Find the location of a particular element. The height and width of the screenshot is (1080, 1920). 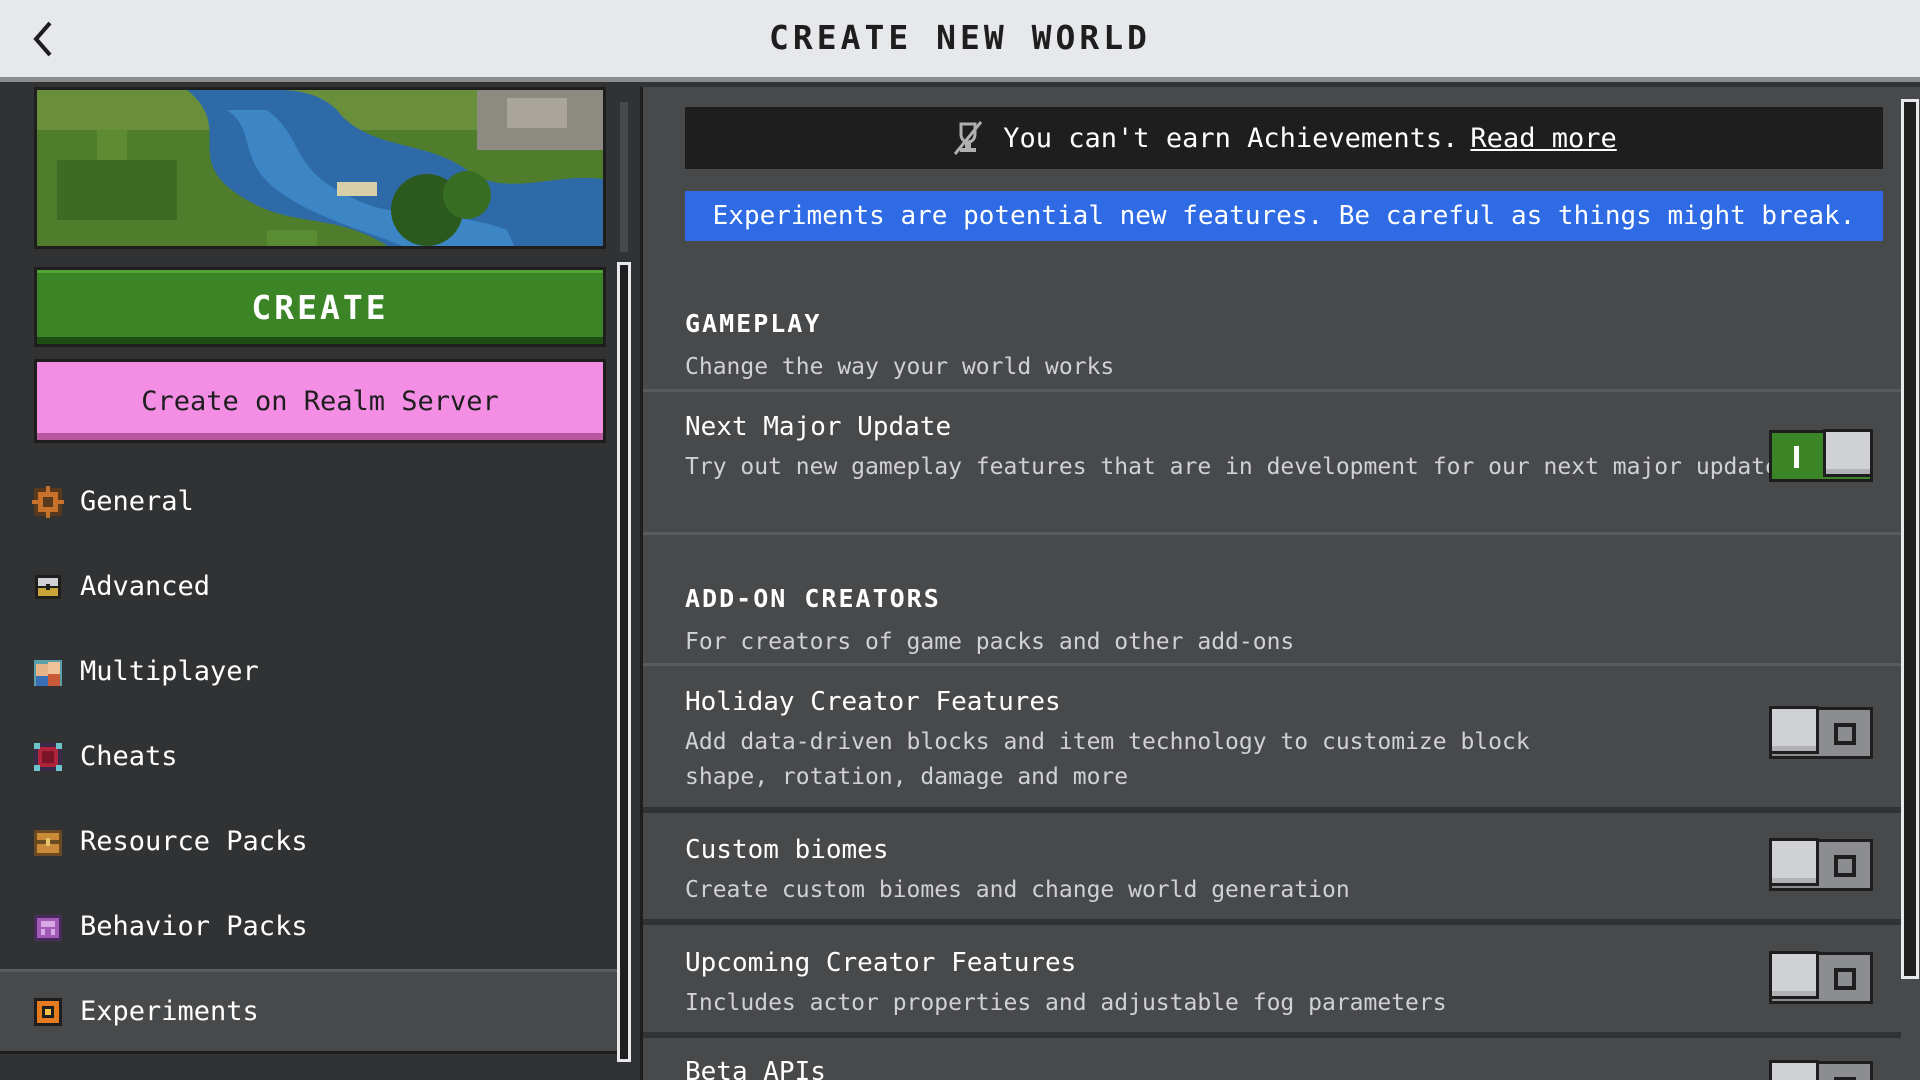

nav-label: Multiplayer is located at coordinates (169, 671).